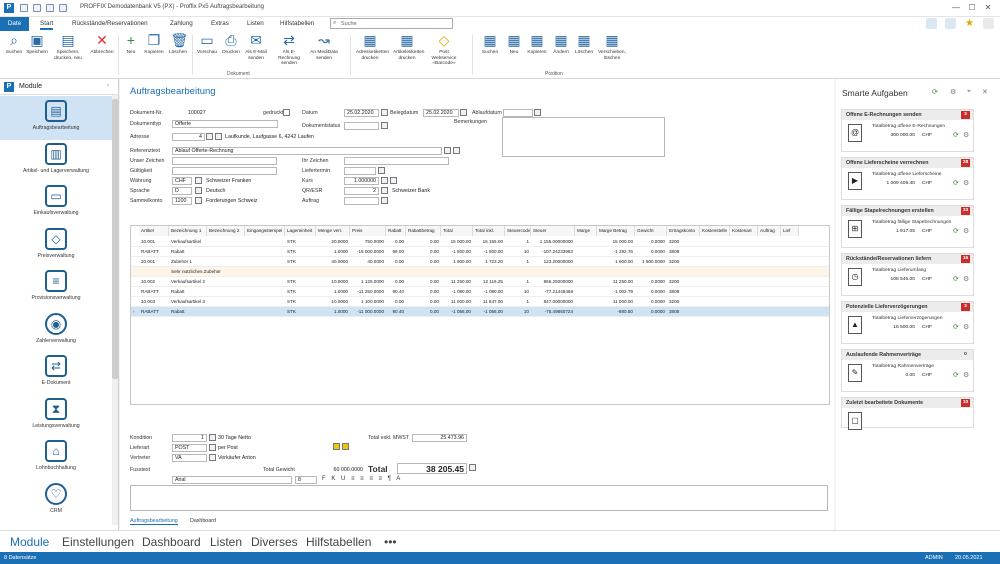 This screenshot has width=1000, height=564. Describe the element at coordinates (584, 44) in the screenshot. I see `ribbon-position-delete-button: ▦ Löschen` at that location.